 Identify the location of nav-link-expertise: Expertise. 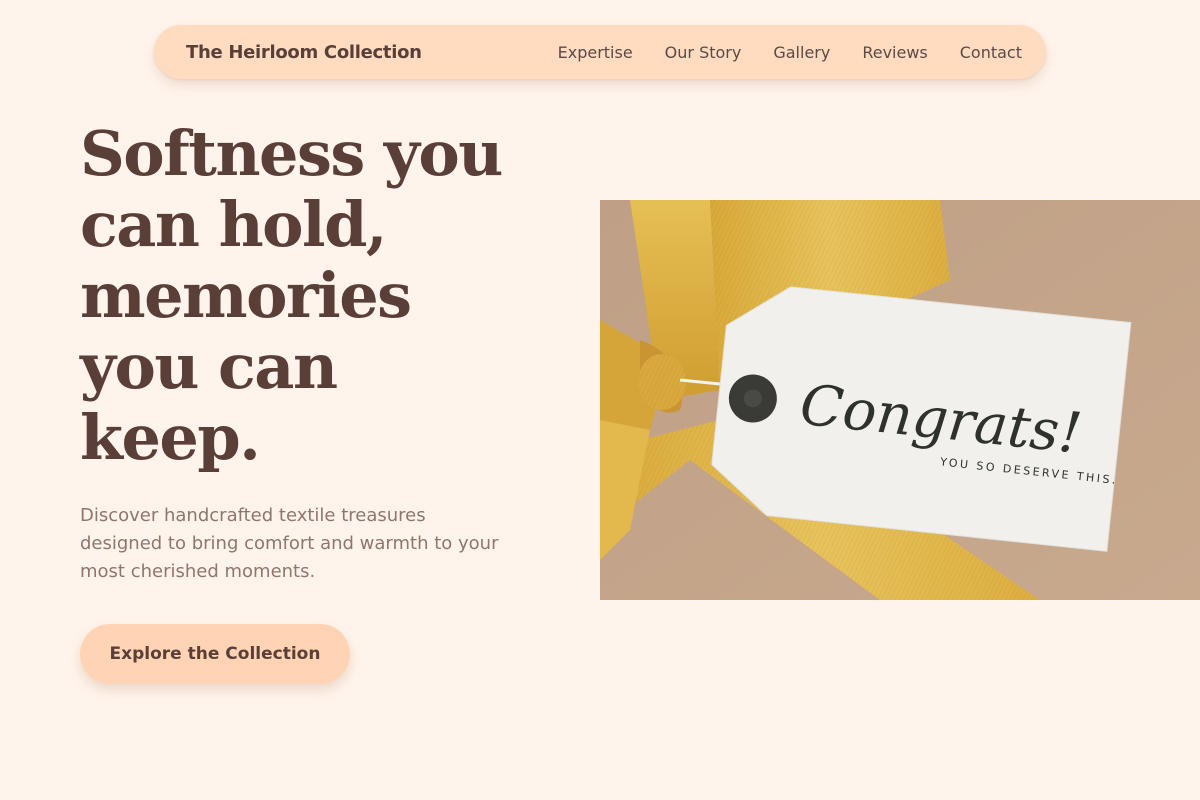
(595, 52).